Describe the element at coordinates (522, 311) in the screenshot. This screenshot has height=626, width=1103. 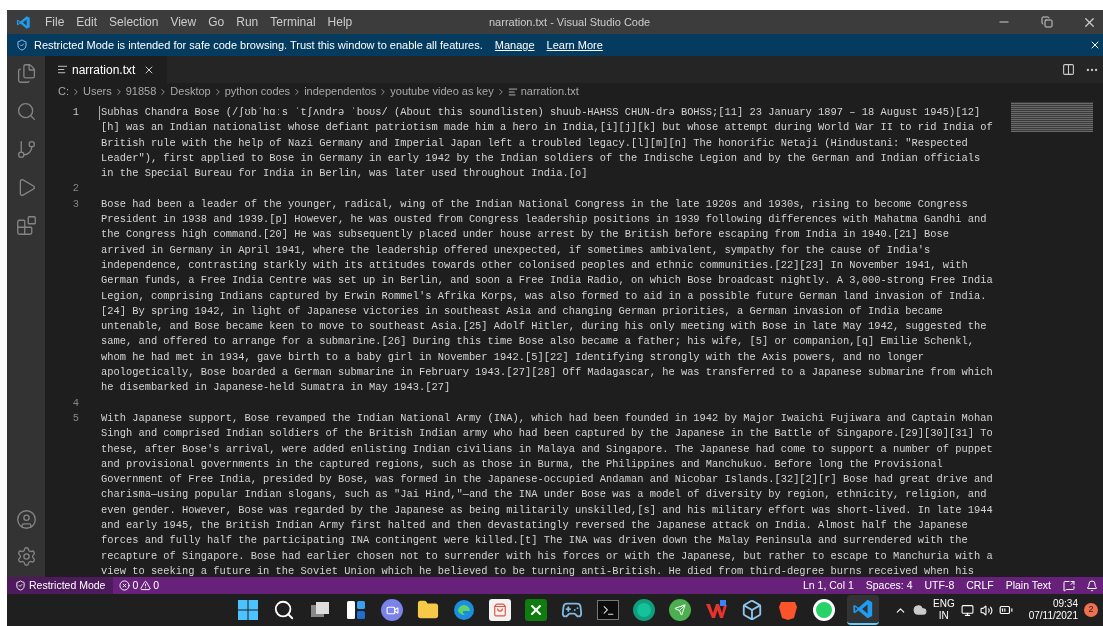
I see `text-line: [24] By spring 1942, in light of Japanese victories in southeast Asia and changing German priorities, a German invasion of India became` at that location.